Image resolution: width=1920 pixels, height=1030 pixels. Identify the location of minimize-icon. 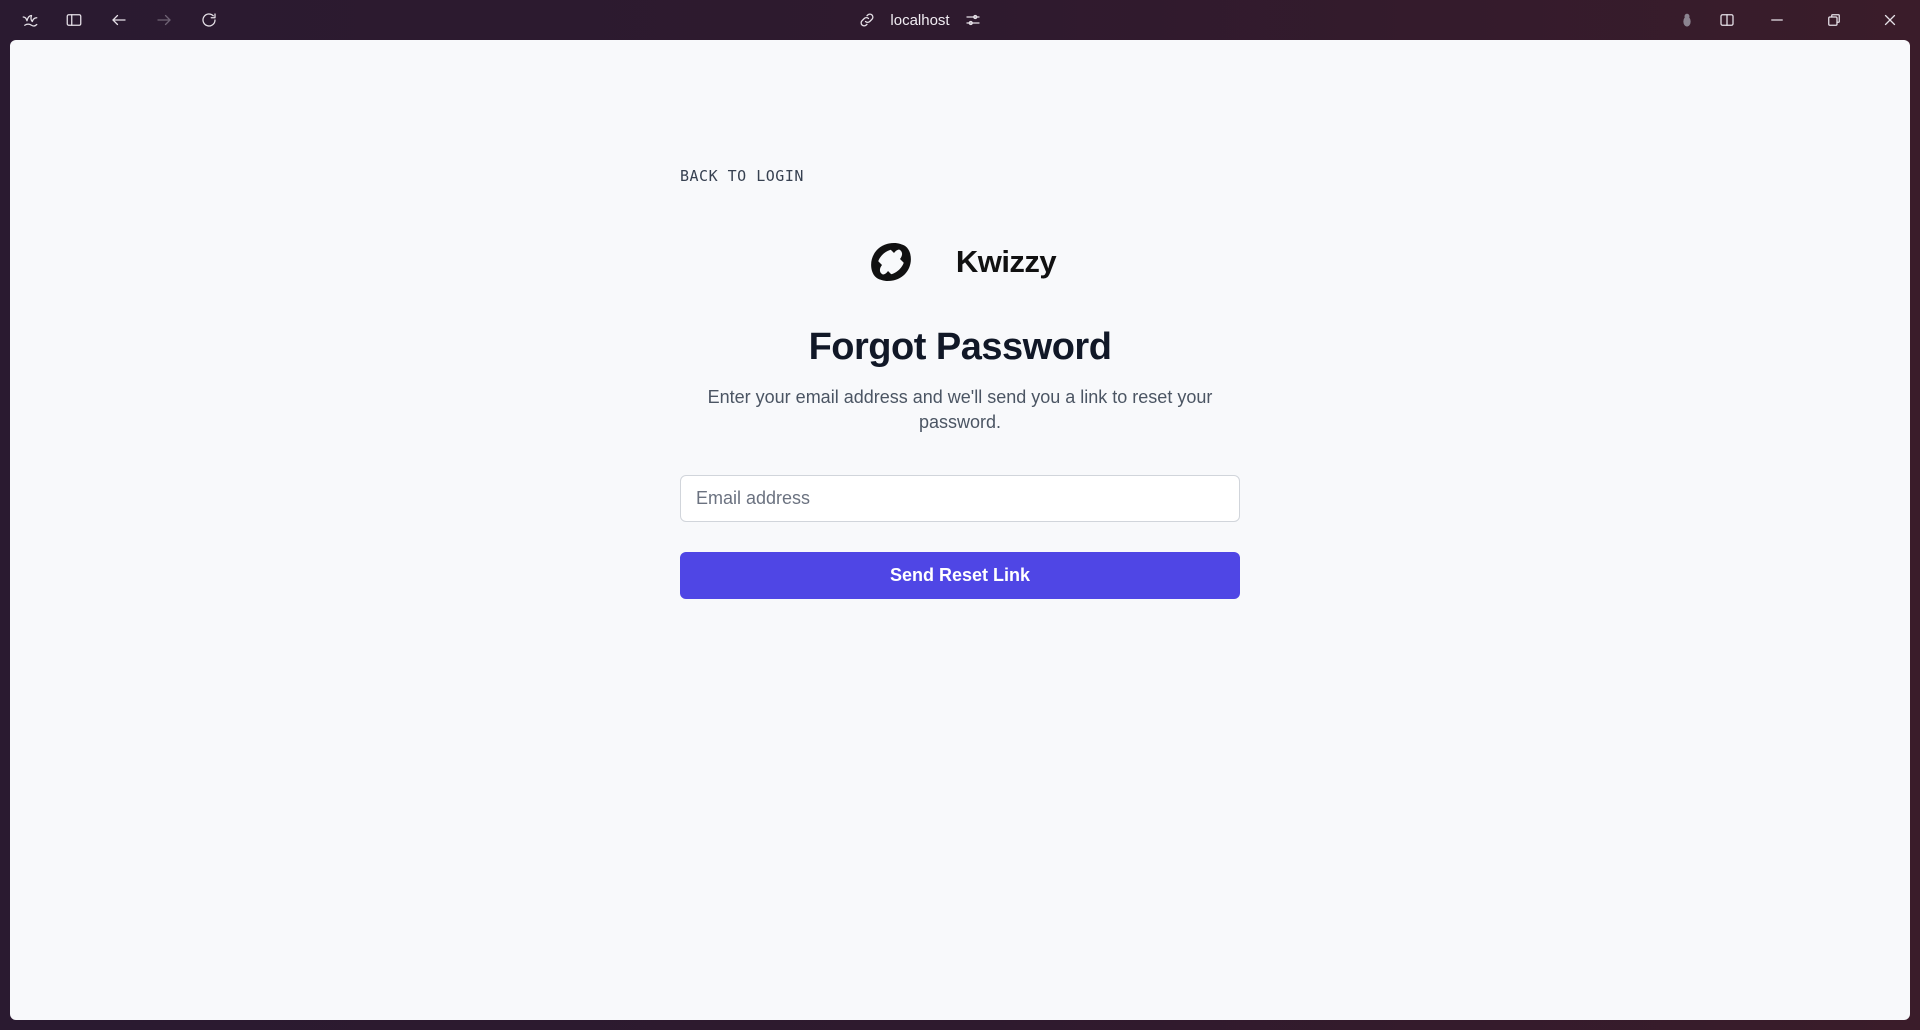
(1777, 20).